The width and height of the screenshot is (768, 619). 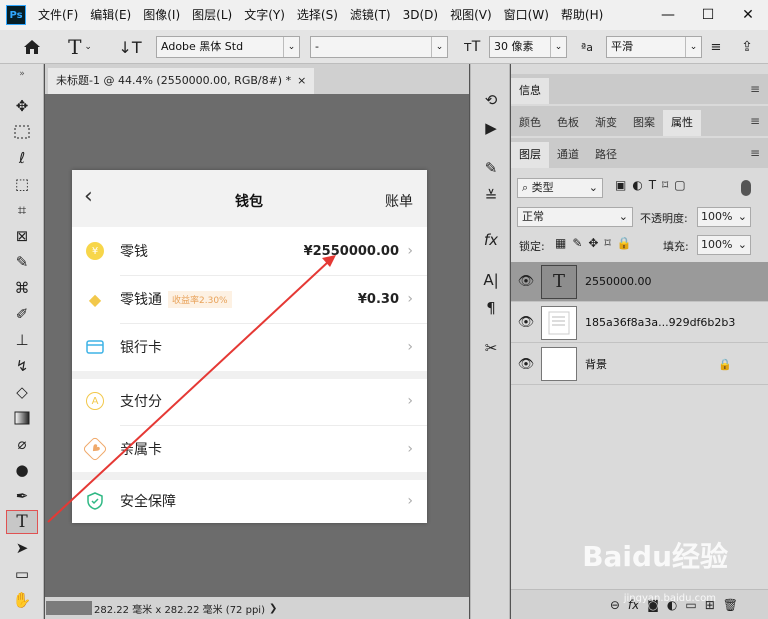 I want to click on fill-value: 100%, so click(x=717, y=244).